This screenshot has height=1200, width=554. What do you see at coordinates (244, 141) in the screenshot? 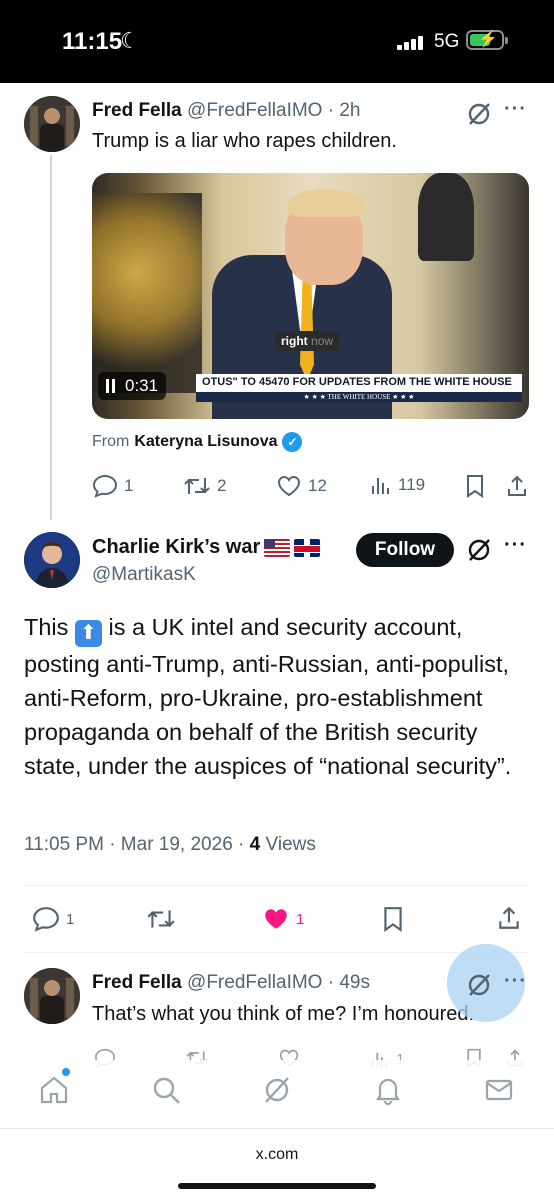
I see `tweet-text: Trump is a liar who rapes children.` at bounding box center [244, 141].